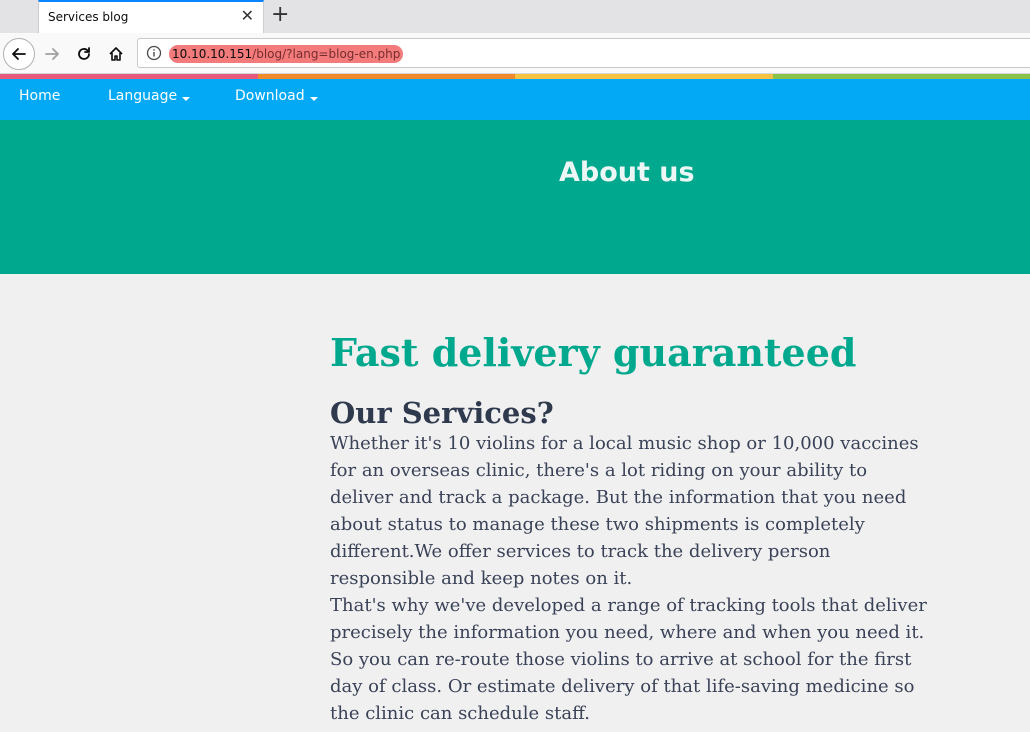 This screenshot has width=1030, height=732. I want to click on close-icon: ✕, so click(247, 16).